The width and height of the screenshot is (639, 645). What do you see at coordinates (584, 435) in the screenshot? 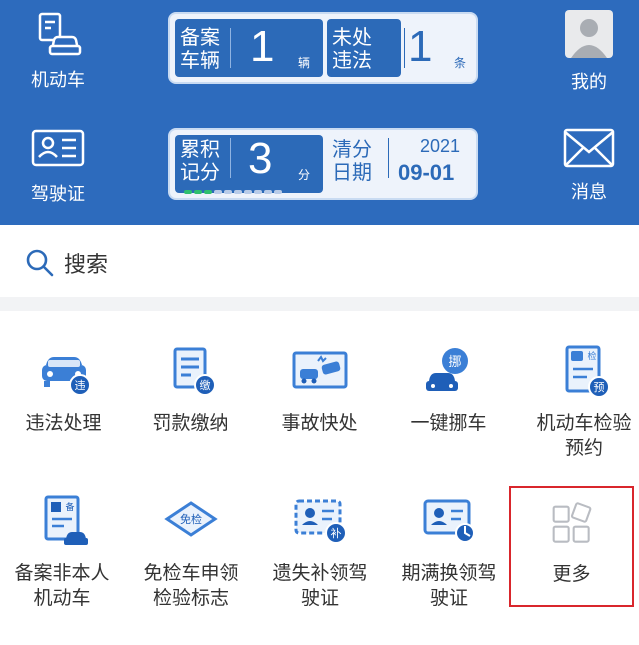
I see `service-label: 机动车检验预约` at bounding box center [584, 435].